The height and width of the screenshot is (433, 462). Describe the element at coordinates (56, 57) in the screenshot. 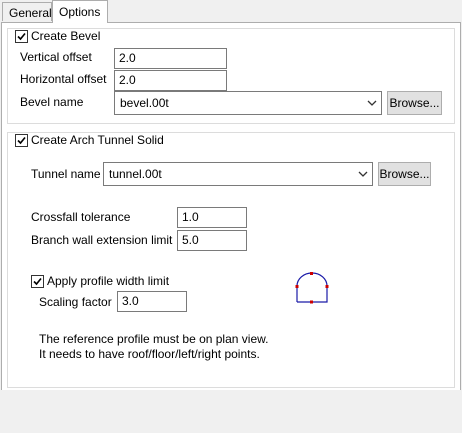

I see `vertical-offset-label: Vertical offset` at that location.